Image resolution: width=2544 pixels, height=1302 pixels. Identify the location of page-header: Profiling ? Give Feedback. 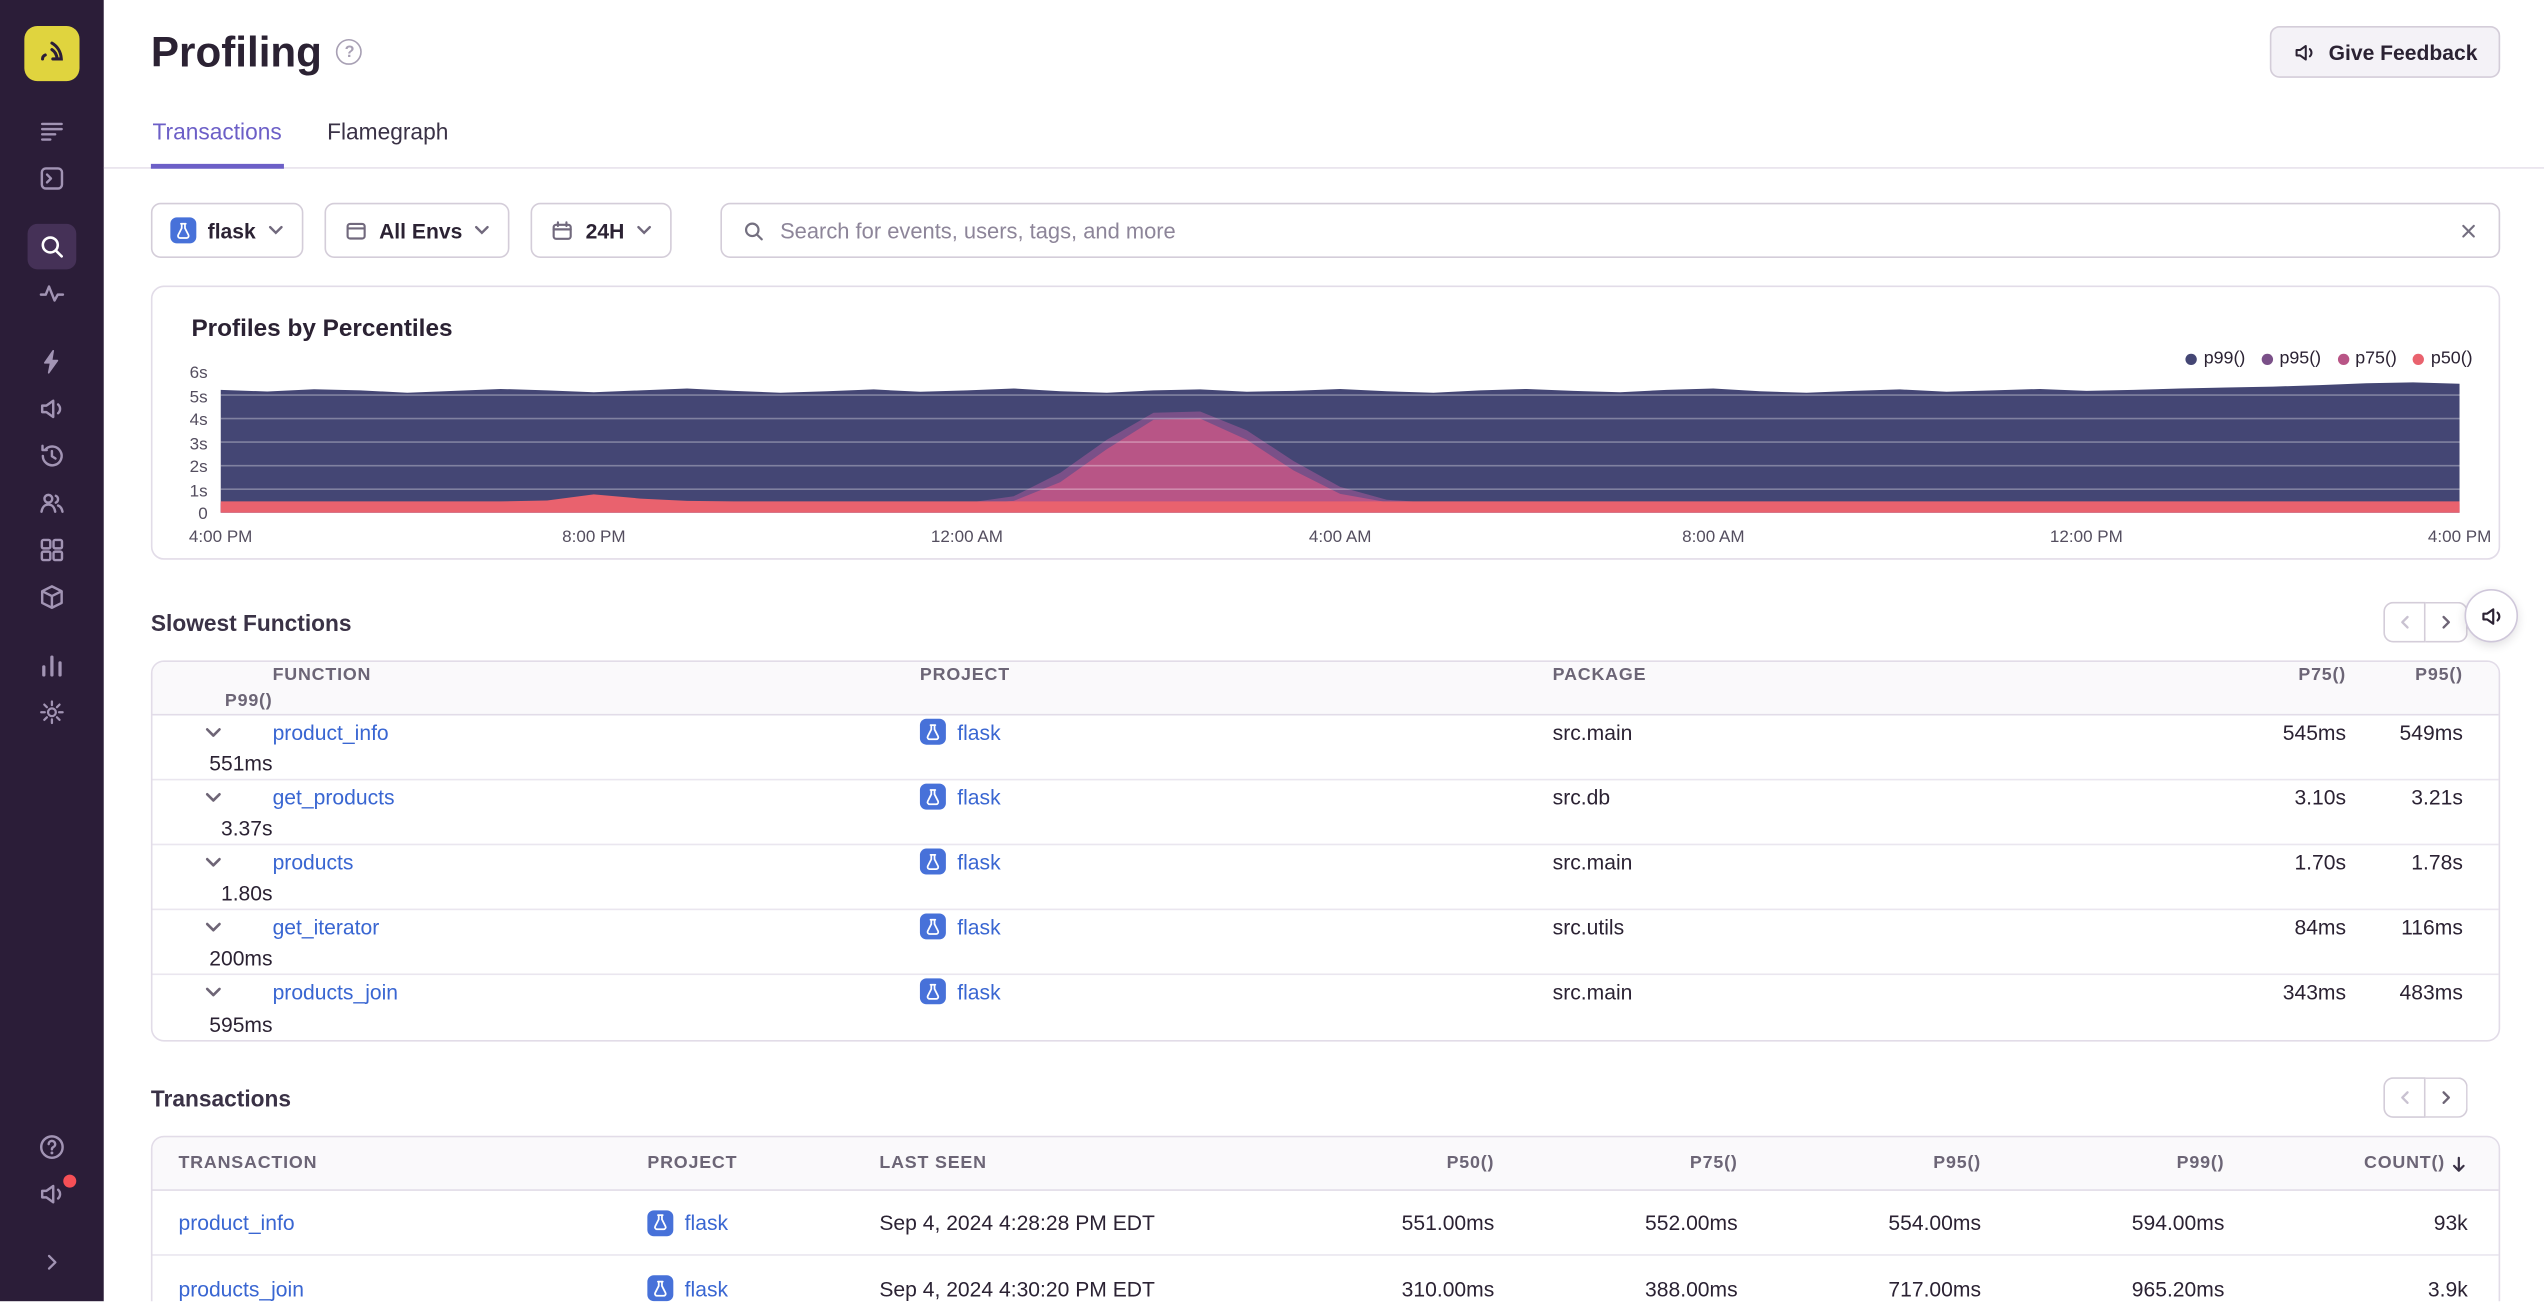
(1324, 39).